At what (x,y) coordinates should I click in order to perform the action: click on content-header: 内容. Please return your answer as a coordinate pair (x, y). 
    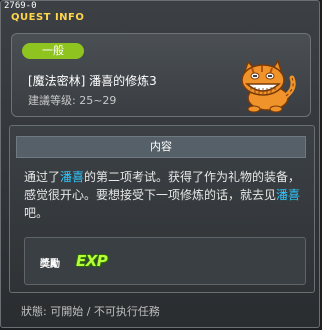
    Looking at the image, I should click on (161, 147).